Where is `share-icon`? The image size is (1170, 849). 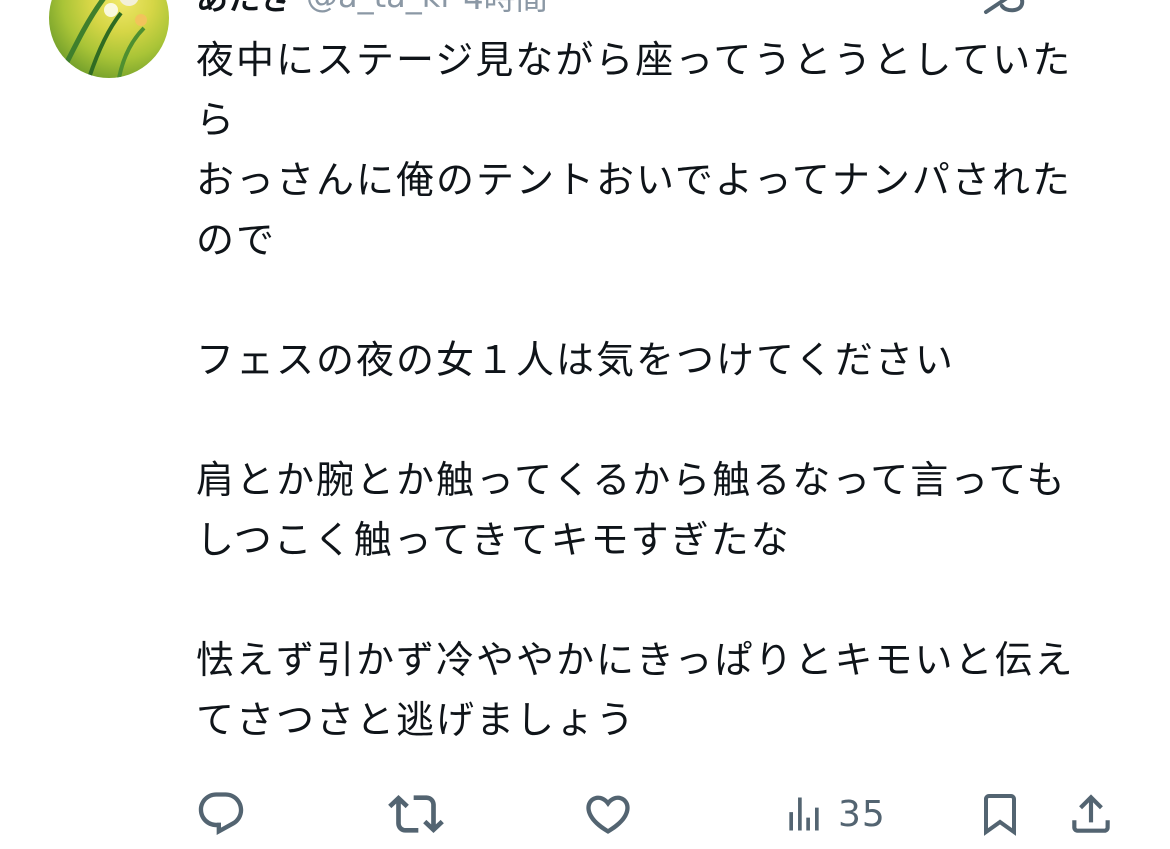 share-icon is located at coordinates (1091, 813).